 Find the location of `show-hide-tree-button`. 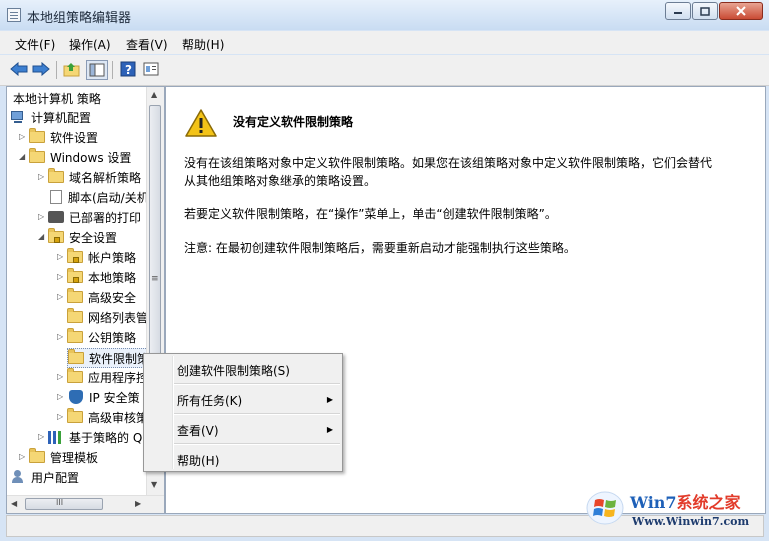

show-hide-tree-button is located at coordinates (97, 70).